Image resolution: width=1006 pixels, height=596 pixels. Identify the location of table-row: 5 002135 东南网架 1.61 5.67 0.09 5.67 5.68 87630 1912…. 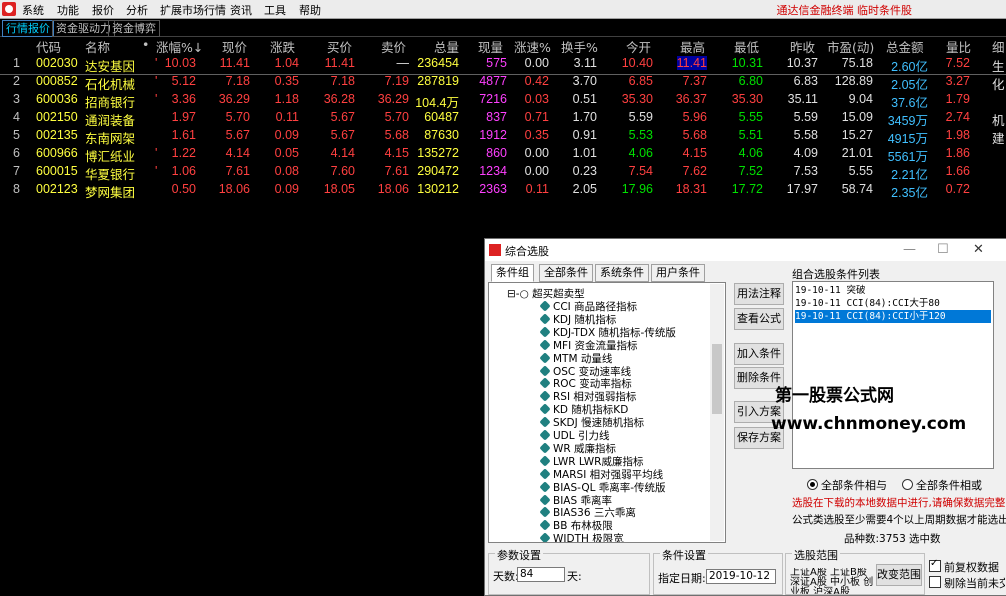
(503, 137).